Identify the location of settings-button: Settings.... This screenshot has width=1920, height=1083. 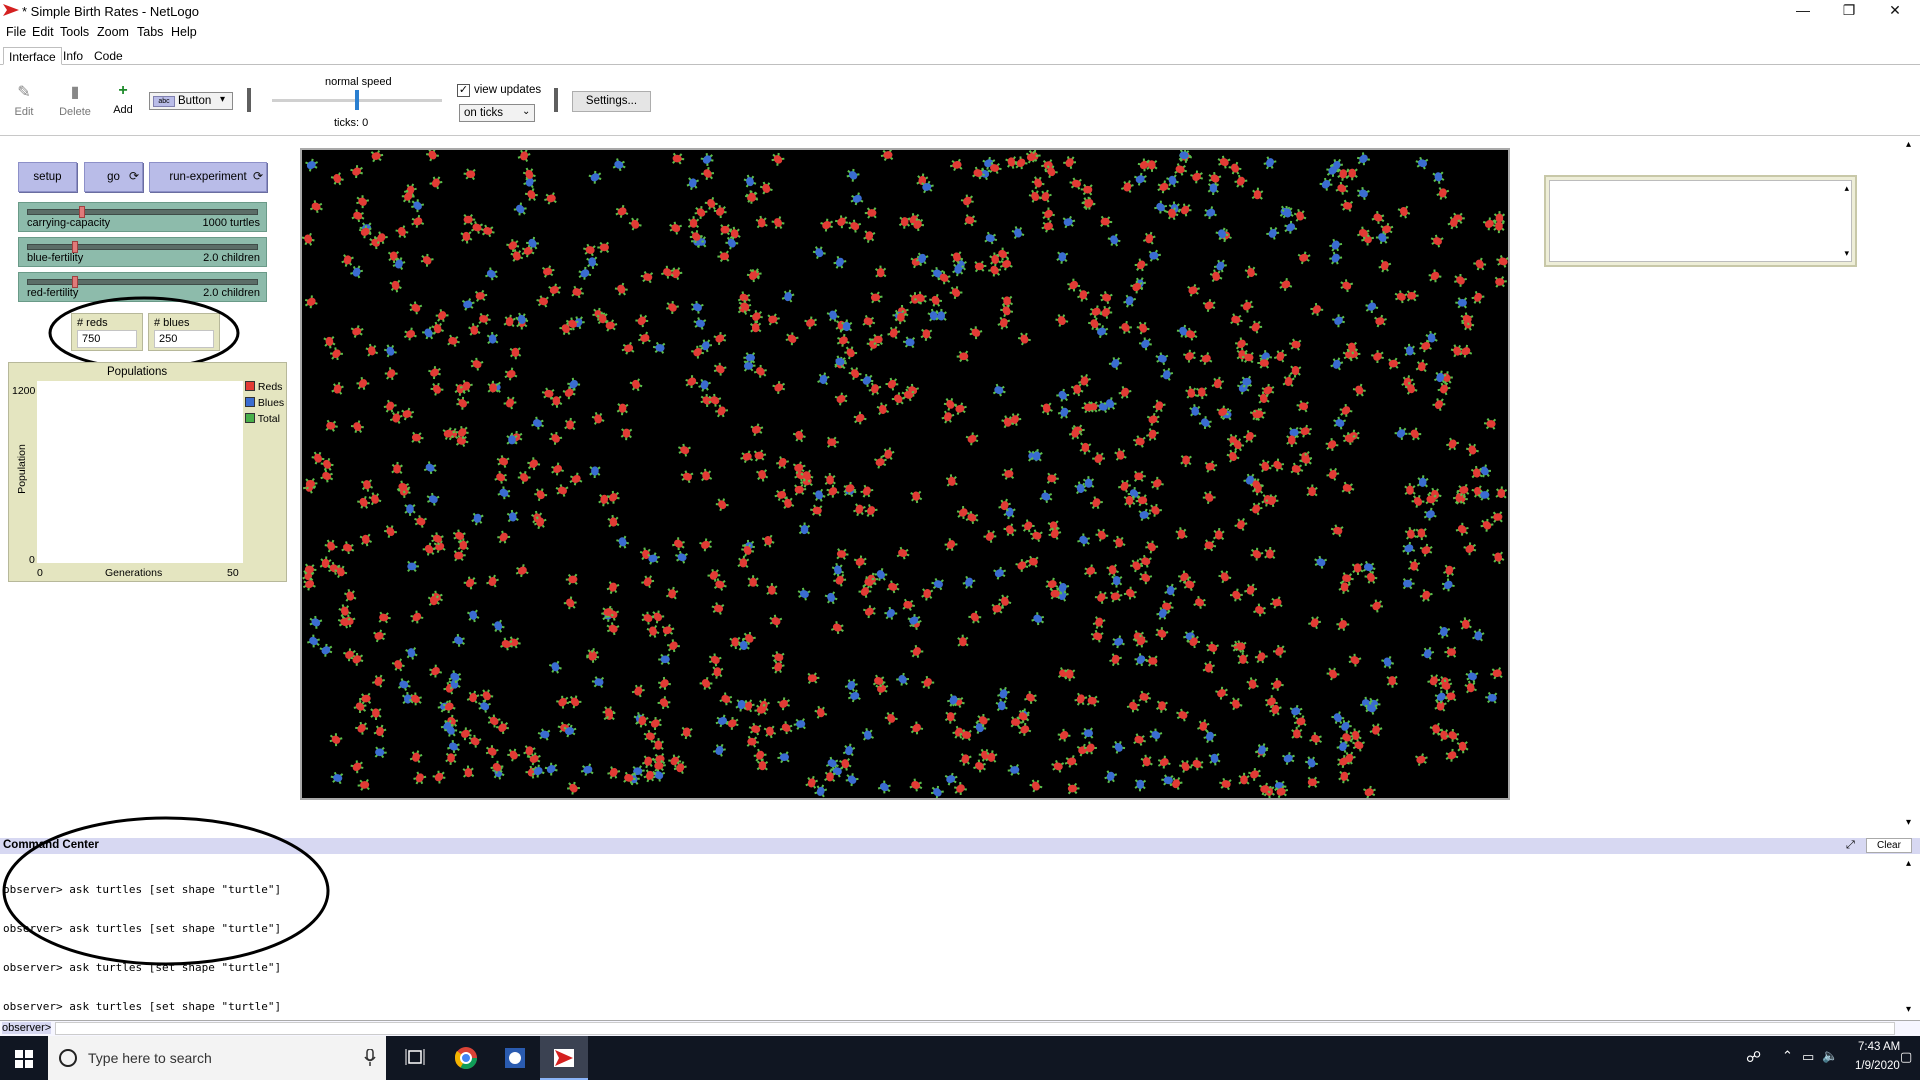
(611, 101).